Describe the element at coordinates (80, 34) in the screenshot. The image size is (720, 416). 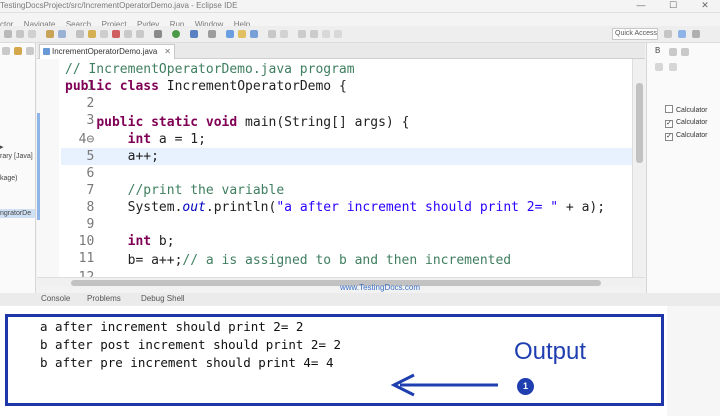
I see `skip-icon` at that location.